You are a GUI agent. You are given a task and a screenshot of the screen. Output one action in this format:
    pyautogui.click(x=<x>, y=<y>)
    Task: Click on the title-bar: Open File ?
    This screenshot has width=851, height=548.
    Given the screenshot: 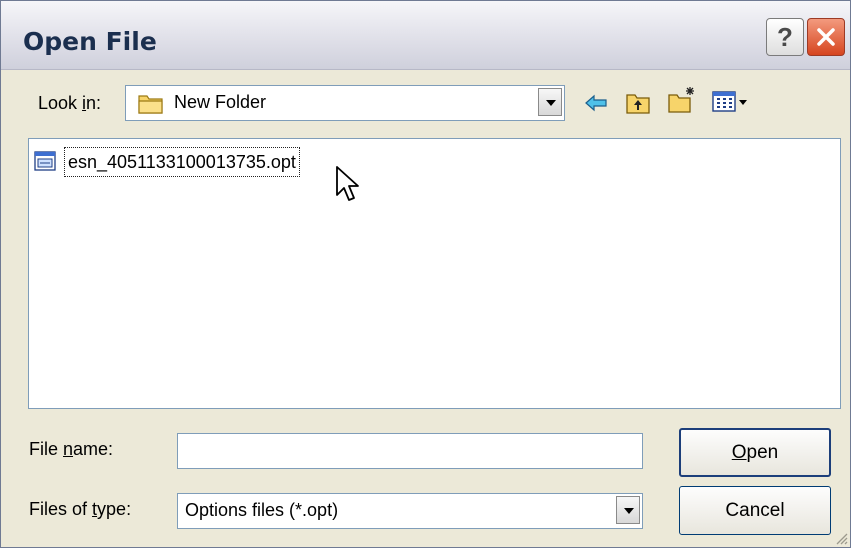 What is the action you would take?
    pyautogui.click(x=425, y=35)
    